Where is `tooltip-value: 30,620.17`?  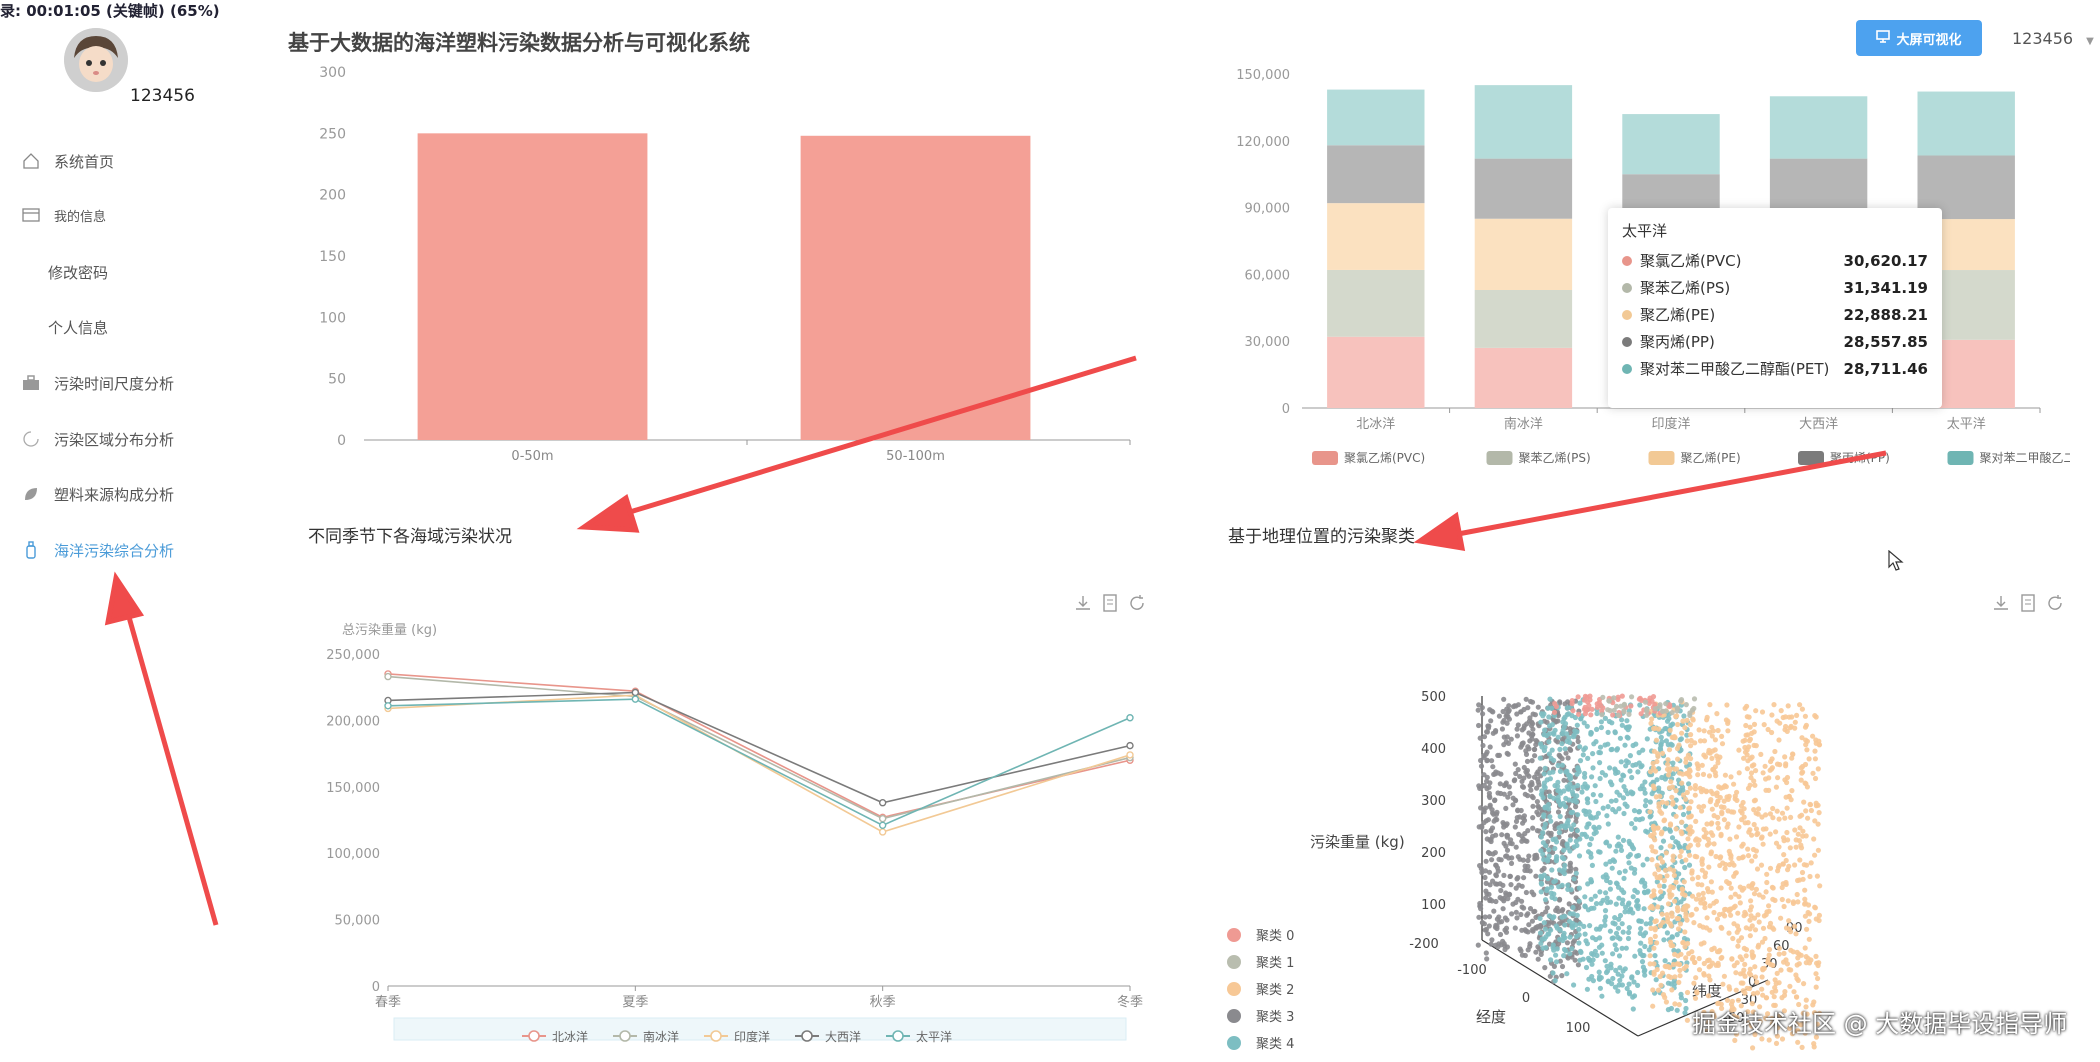
tooltip-value: 30,620.17 is located at coordinates (1885, 260).